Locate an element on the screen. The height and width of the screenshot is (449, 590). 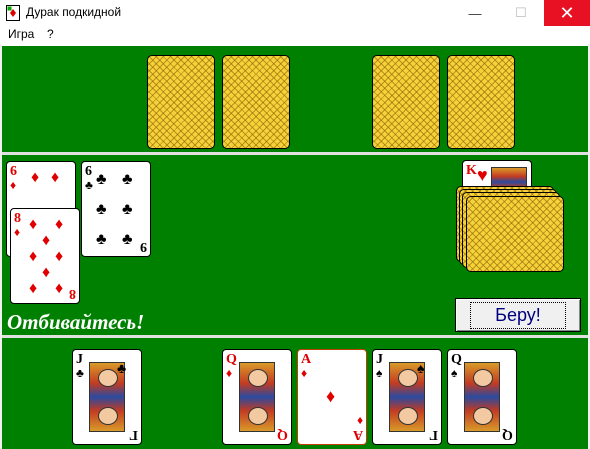
take-button: Беру! is located at coordinates (518, 315).